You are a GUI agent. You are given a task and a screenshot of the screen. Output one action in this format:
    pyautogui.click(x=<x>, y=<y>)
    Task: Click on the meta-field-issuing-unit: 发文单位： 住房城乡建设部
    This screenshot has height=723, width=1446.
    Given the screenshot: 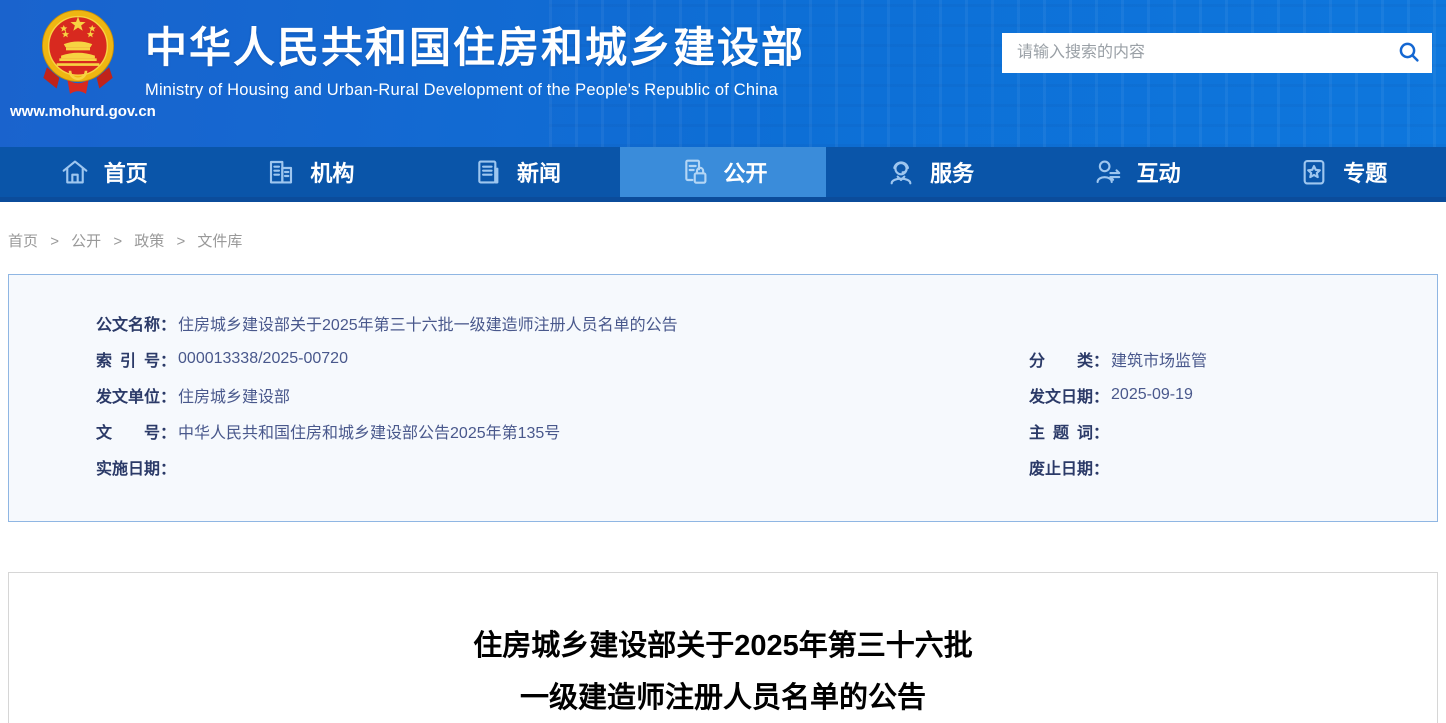 What is the action you would take?
    pyautogui.click(x=519, y=395)
    